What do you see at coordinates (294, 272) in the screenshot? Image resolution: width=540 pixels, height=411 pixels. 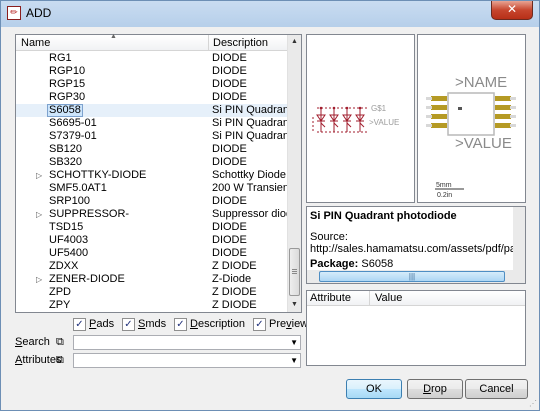 I see `scroll-thumb` at bounding box center [294, 272].